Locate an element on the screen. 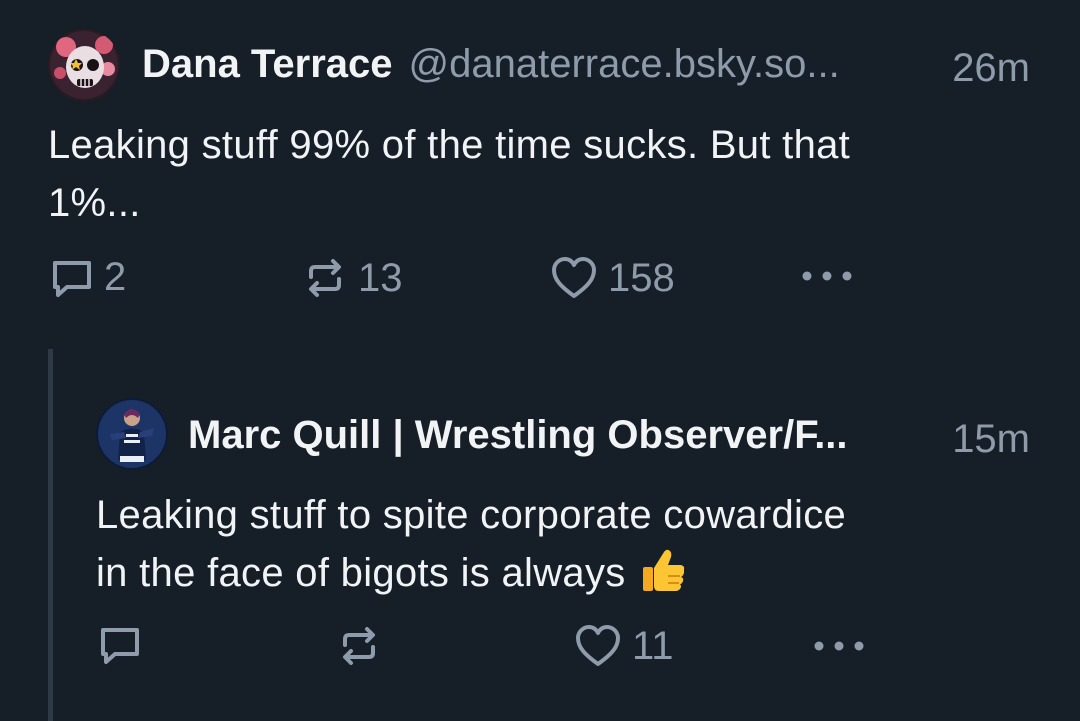  like-count: 158 is located at coordinates (641, 277).